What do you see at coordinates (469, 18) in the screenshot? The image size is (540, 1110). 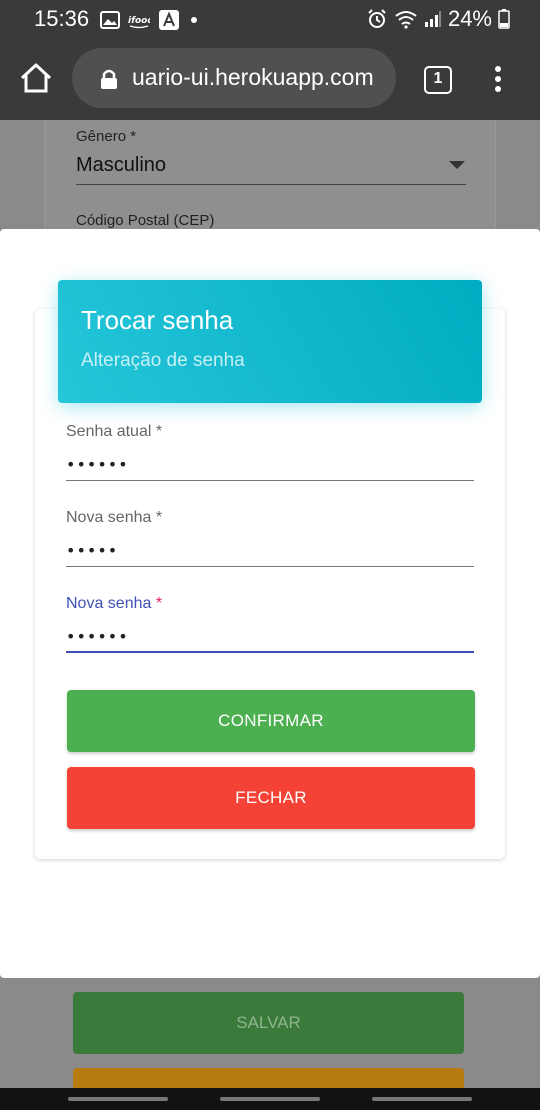 I see `battery-percent: 24%` at bounding box center [469, 18].